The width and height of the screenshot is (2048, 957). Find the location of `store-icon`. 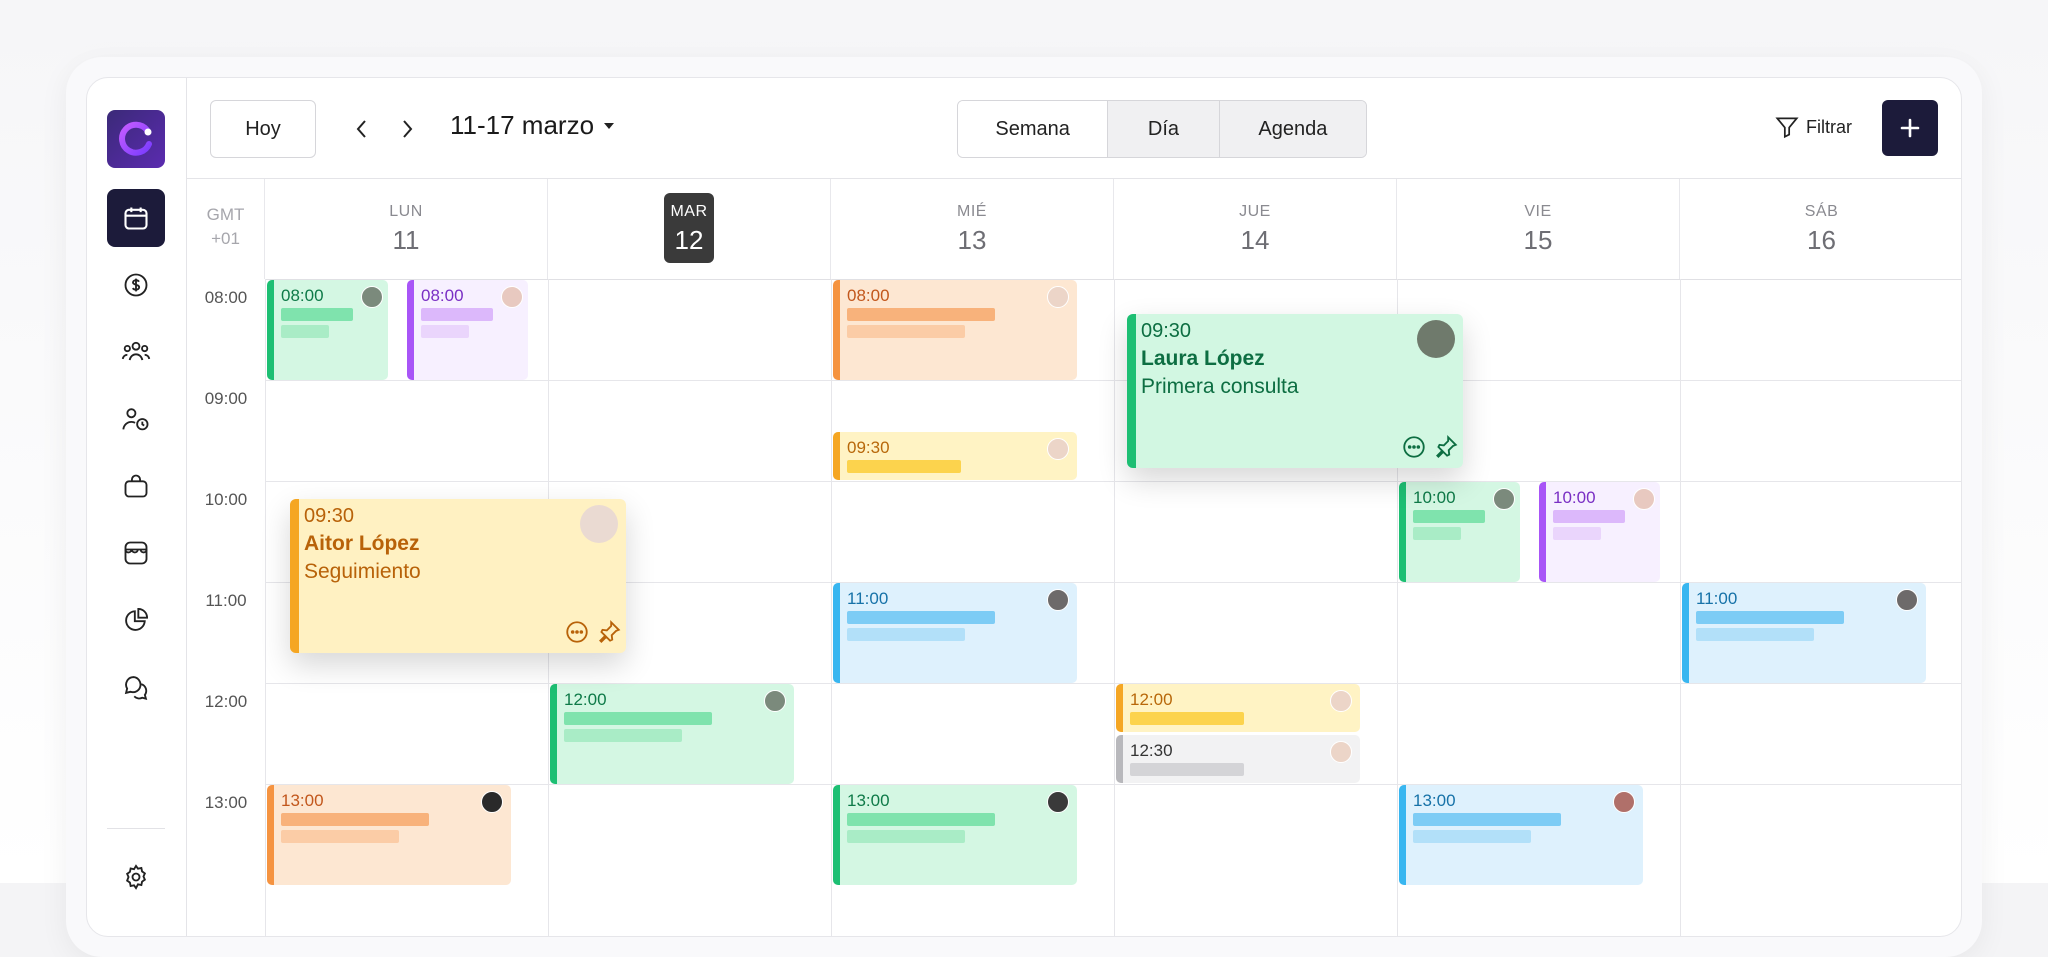

store-icon is located at coordinates (136, 553).